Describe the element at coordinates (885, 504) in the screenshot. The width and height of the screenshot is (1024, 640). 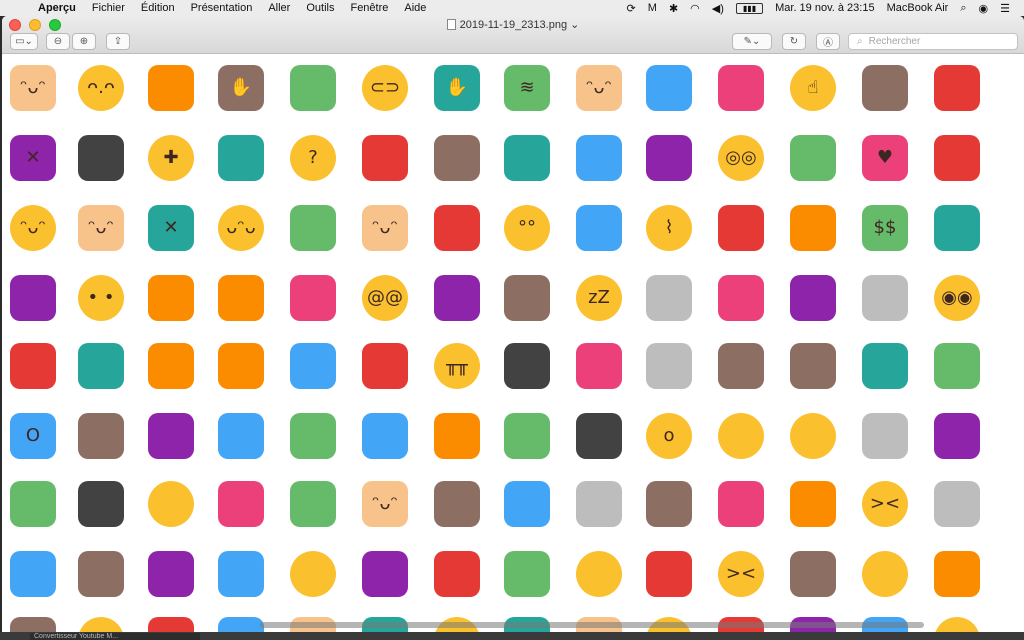
I see `persevering-face-icon: ><` at that location.